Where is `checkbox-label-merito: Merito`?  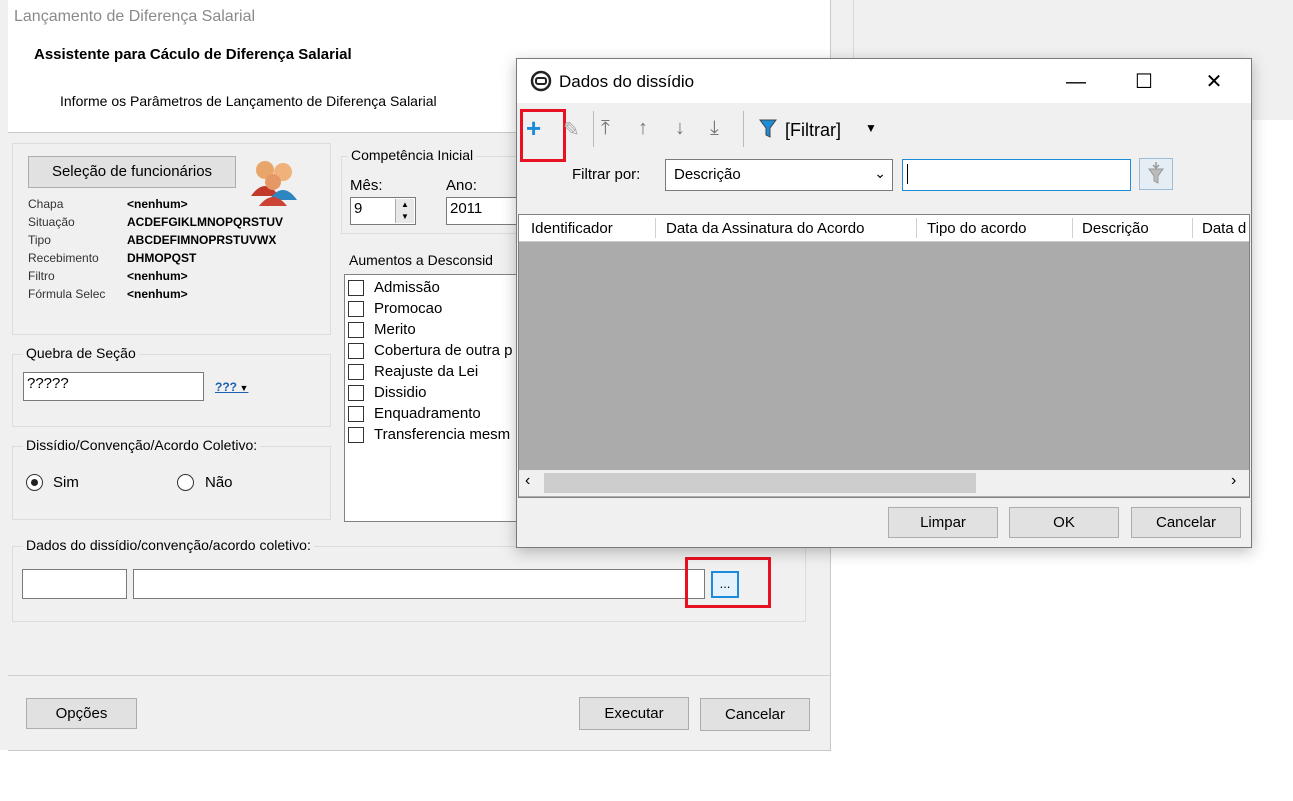
checkbox-label-merito: Merito is located at coordinates (395, 329).